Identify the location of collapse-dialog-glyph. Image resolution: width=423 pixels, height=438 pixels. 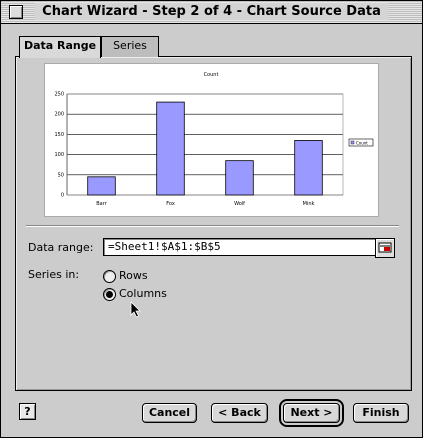
(385, 247).